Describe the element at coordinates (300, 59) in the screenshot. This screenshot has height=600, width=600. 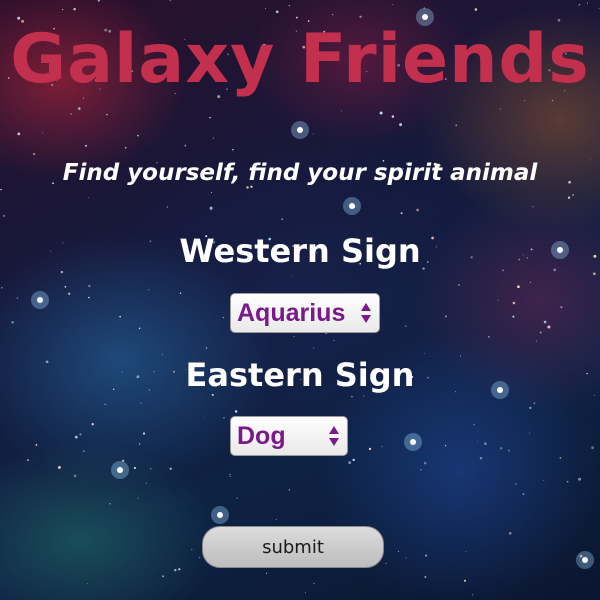
I see `page-title: Galaxy Friends` at that location.